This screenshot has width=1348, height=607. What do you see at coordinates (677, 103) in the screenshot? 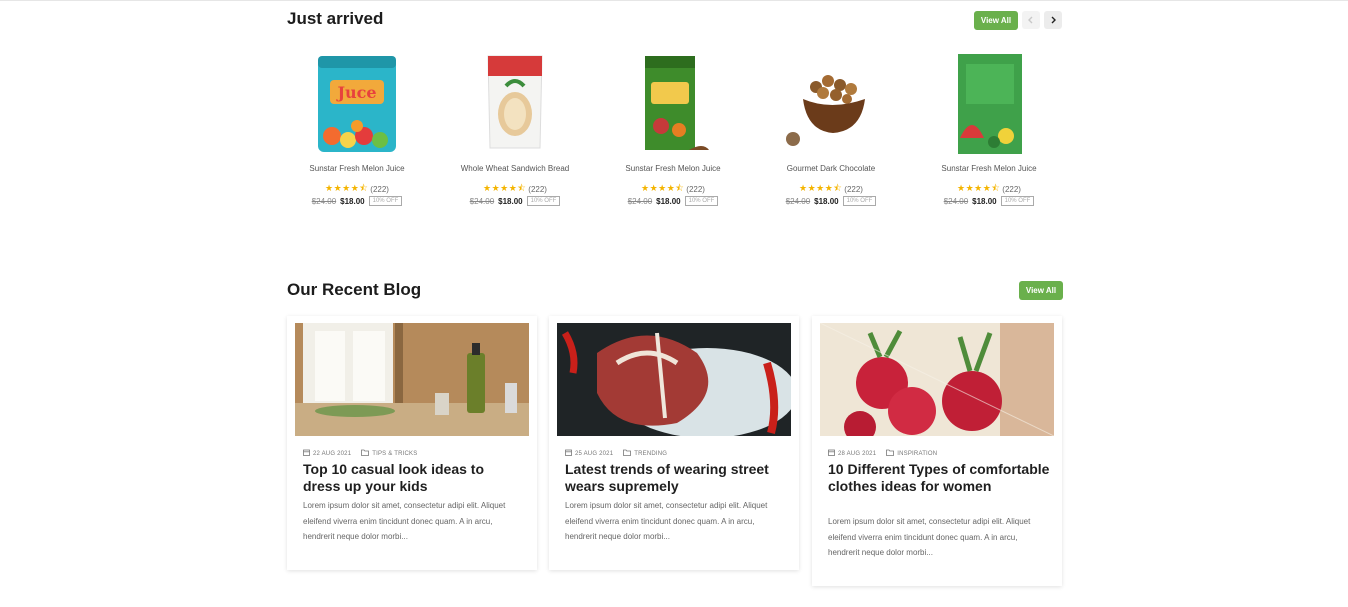
I see `snack-sachet-image` at bounding box center [677, 103].